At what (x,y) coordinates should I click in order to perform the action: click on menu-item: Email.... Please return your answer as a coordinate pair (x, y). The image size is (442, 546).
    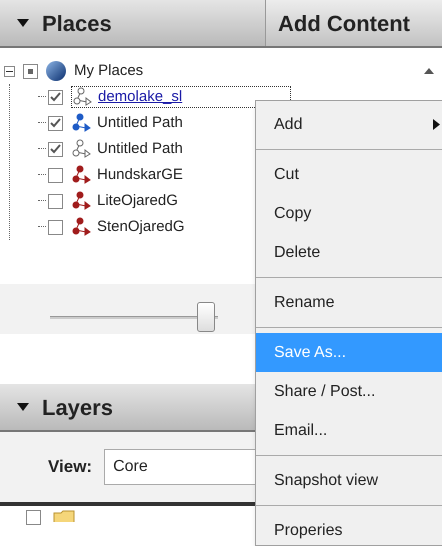
    Looking at the image, I should click on (349, 430).